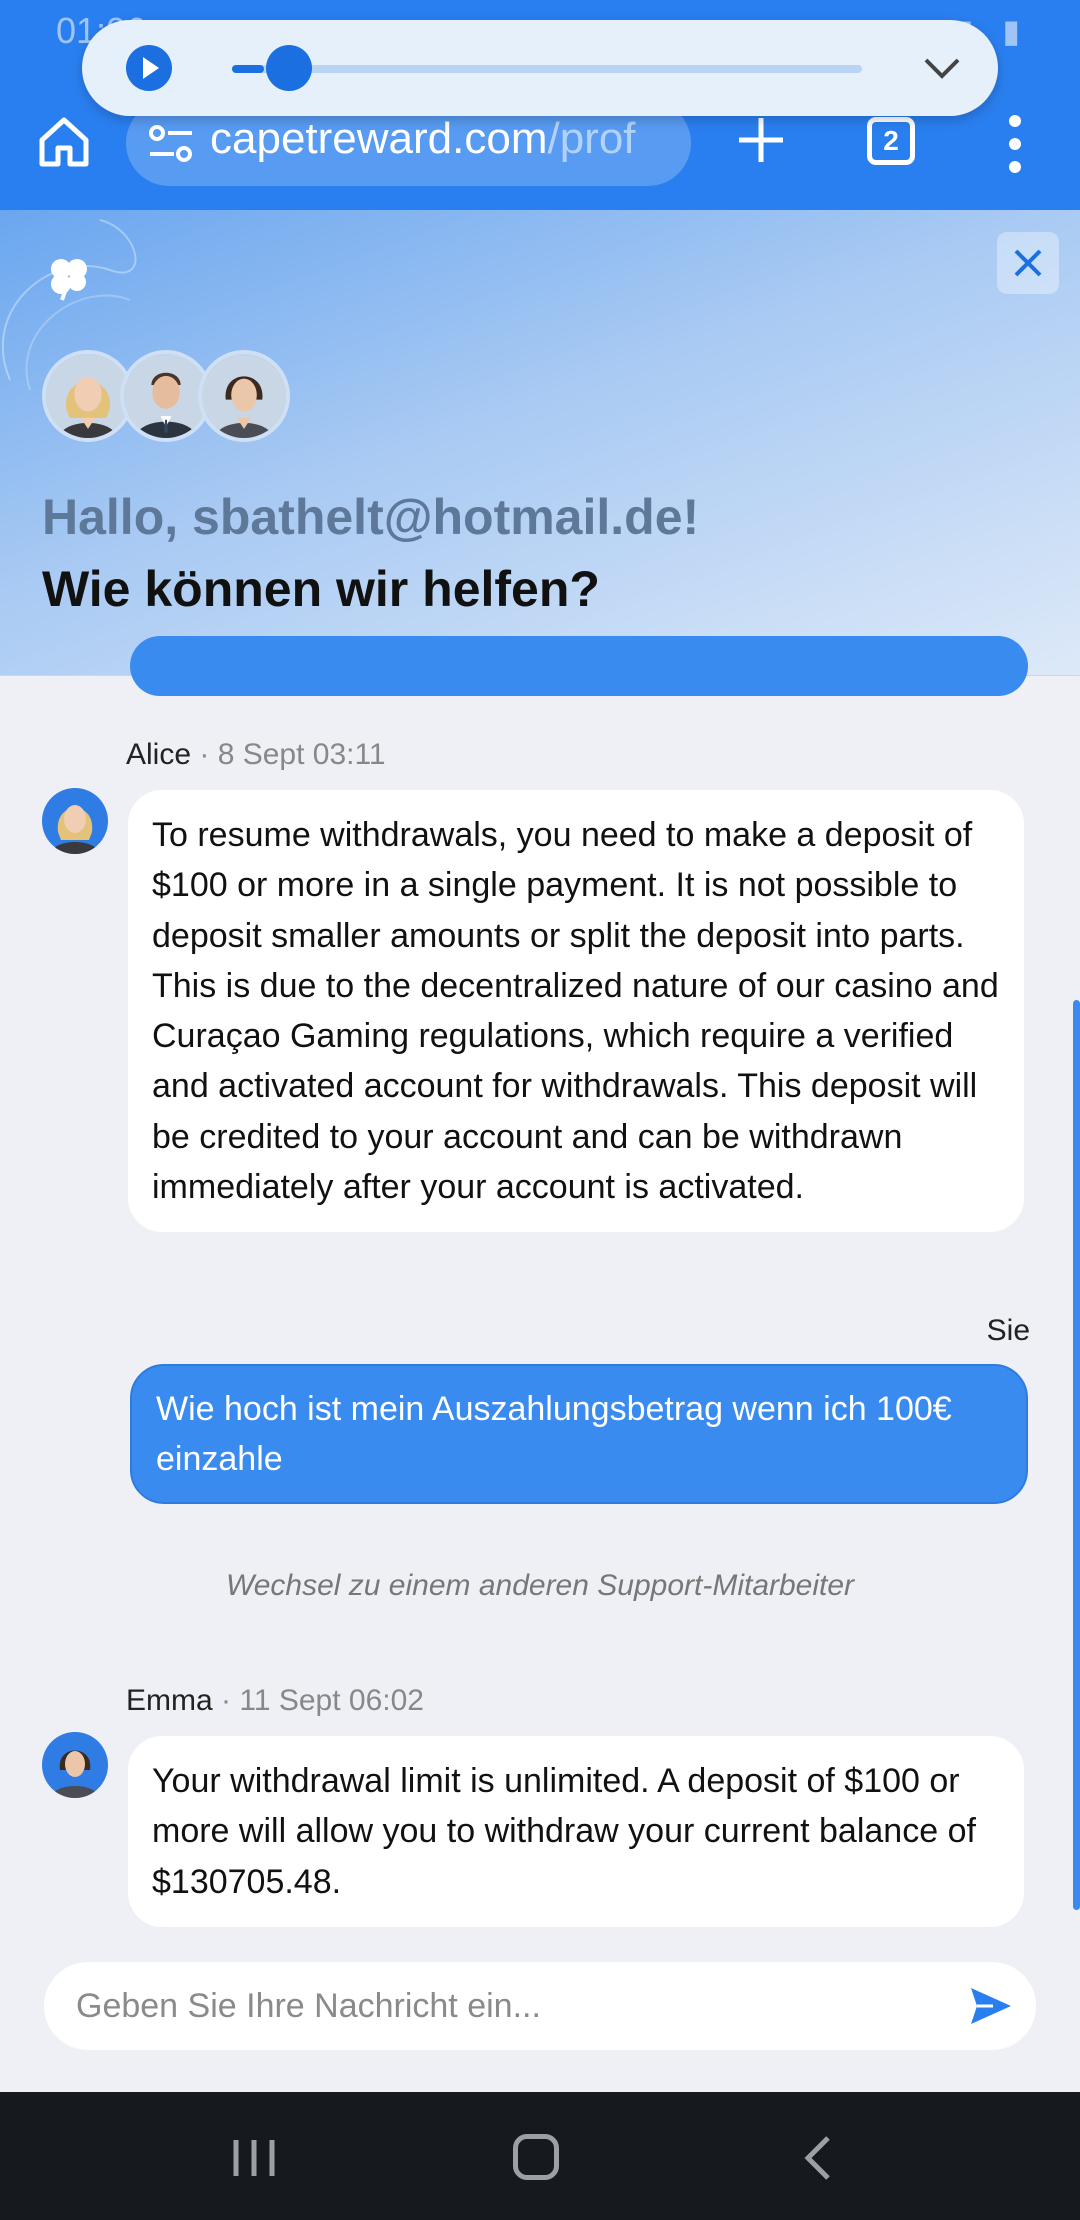 This screenshot has width=1080, height=2220. I want to click on system-navigation-bar, so click(540, 2156).